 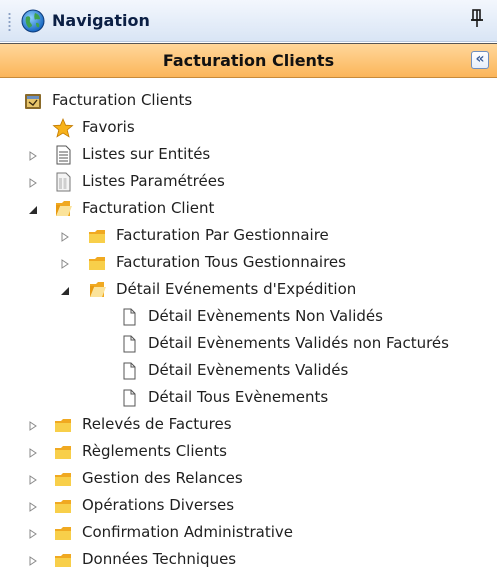 What do you see at coordinates (248, 479) in the screenshot?
I see `tree-item: Gestion des Relances` at bounding box center [248, 479].